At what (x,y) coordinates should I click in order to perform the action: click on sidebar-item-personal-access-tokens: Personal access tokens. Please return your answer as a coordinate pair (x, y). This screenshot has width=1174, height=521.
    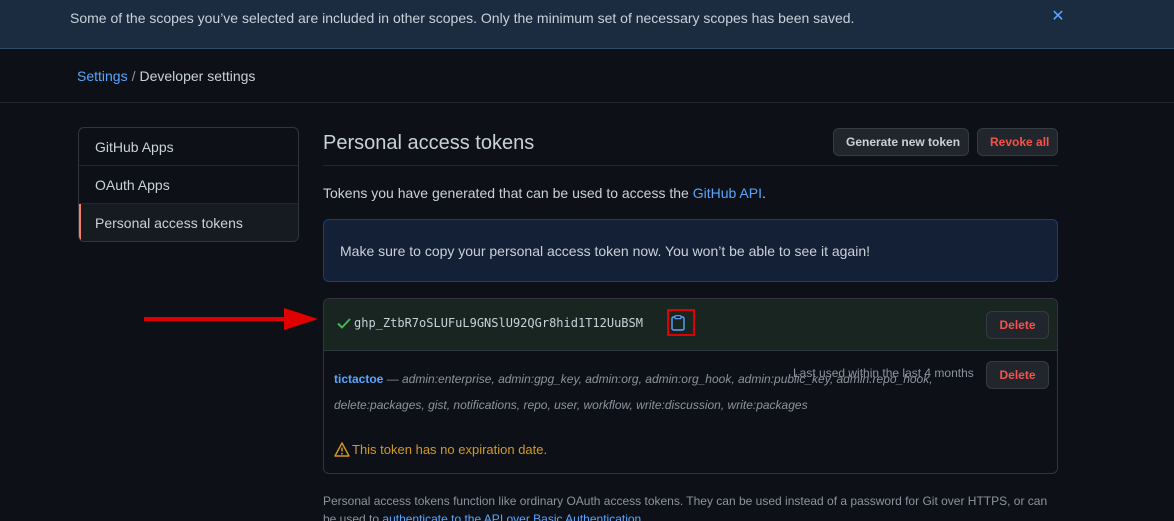
    Looking at the image, I should click on (188, 222).